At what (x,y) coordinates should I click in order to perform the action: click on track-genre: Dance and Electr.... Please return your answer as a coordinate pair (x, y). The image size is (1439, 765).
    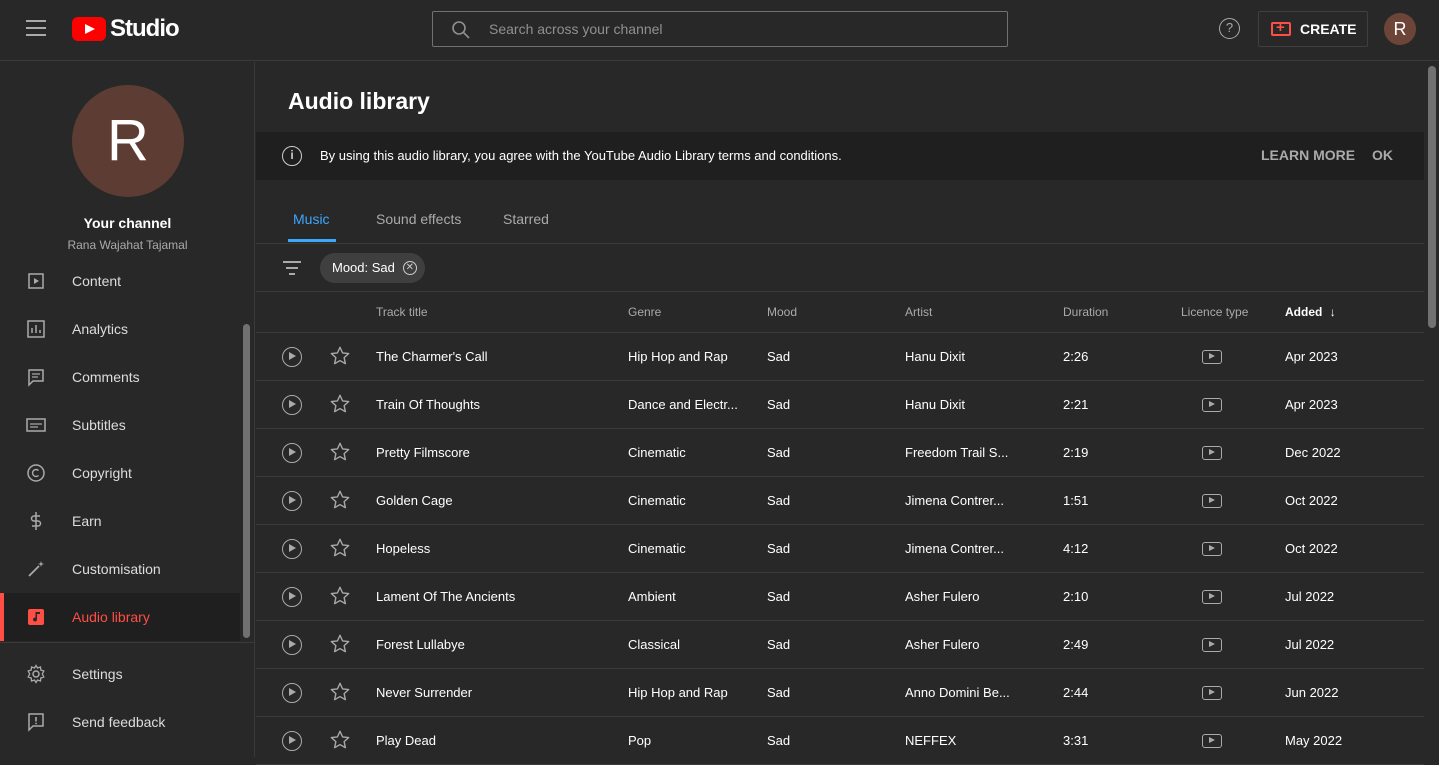
    Looking at the image, I should click on (683, 404).